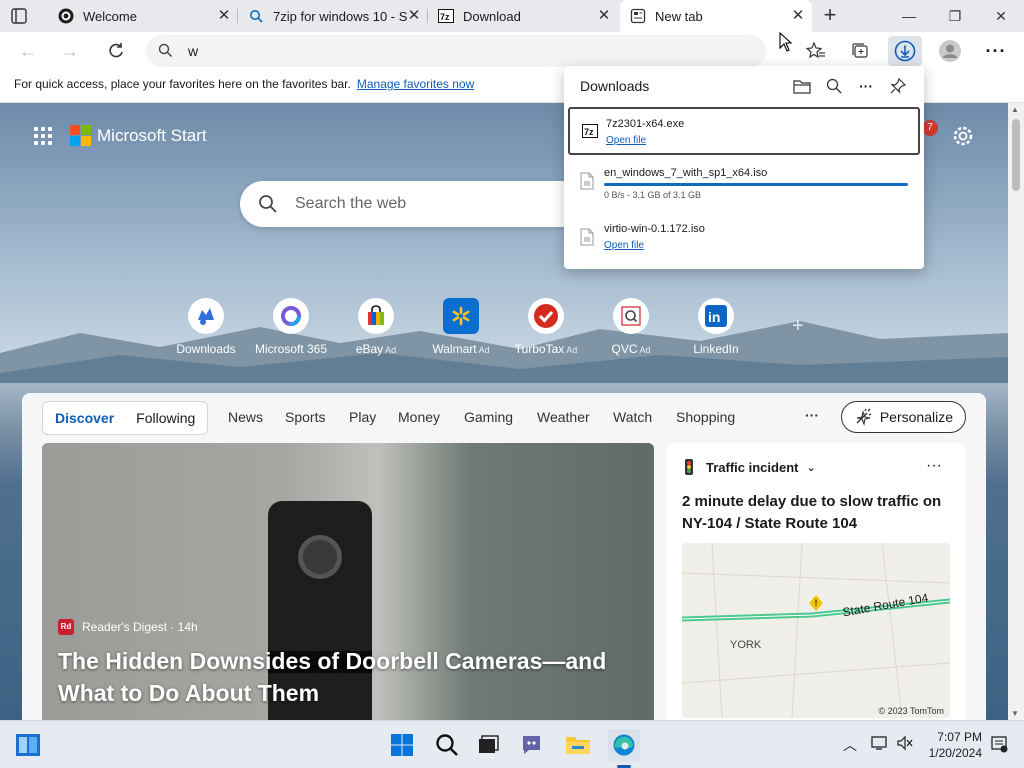 The image size is (1024, 768). I want to click on scroll-down-icon: ▼, so click(1015, 713).